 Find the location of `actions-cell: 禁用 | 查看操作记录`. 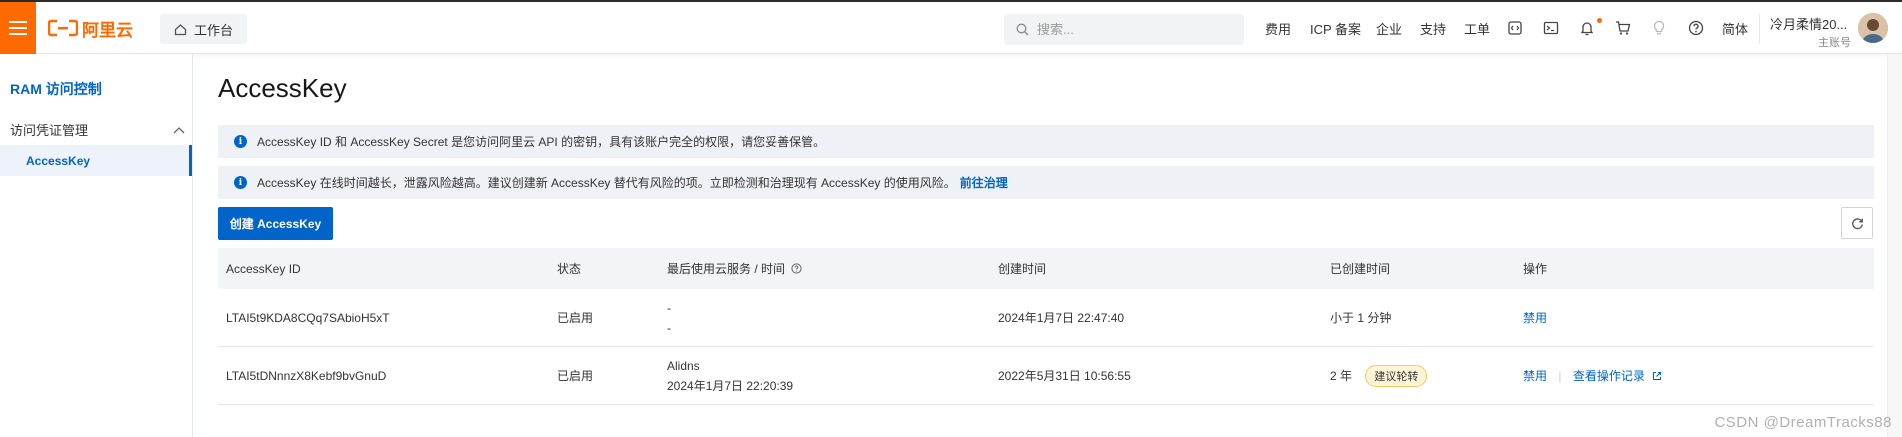

actions-cell: 禁用 | 查看操作记录 is located at coordinates (1592, 375).